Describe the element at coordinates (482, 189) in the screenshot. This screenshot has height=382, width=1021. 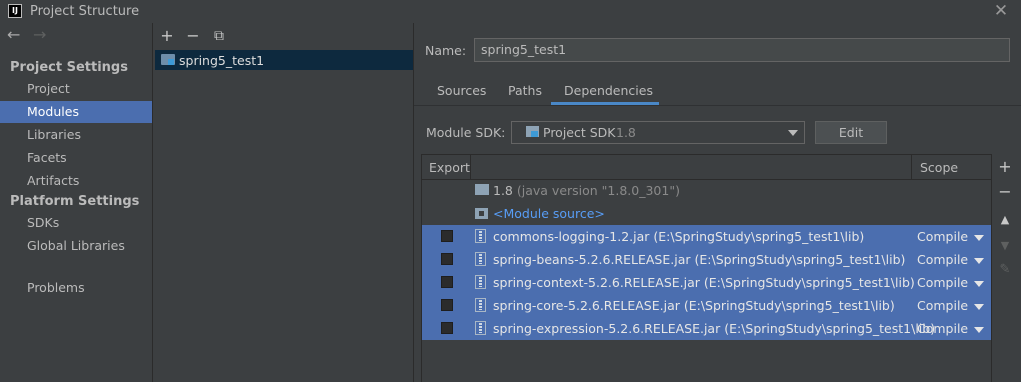
I see `jdk-folder-icon` at that location.